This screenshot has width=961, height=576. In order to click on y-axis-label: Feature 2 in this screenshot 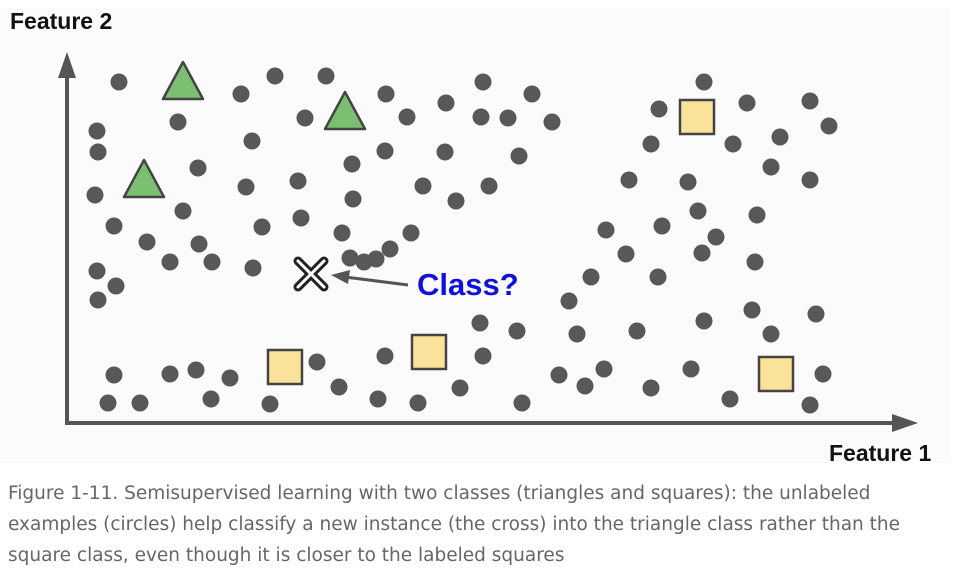, I will do `click(61, 21)`.